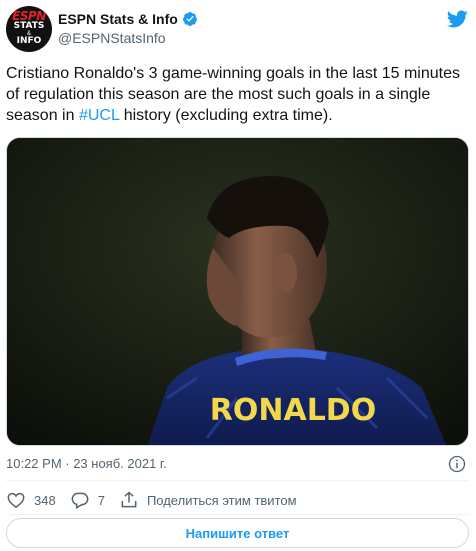 This screenshot has width=476, height=551. I want to click on like-count: 348, so click(45, 500).